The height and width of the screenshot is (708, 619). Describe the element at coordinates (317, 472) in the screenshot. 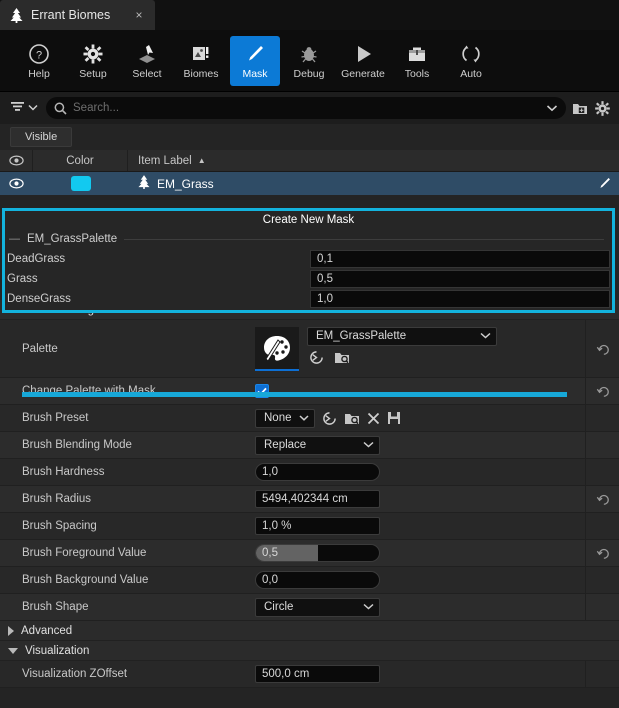

I see `brush-hardness-input: 1,0` at that location.